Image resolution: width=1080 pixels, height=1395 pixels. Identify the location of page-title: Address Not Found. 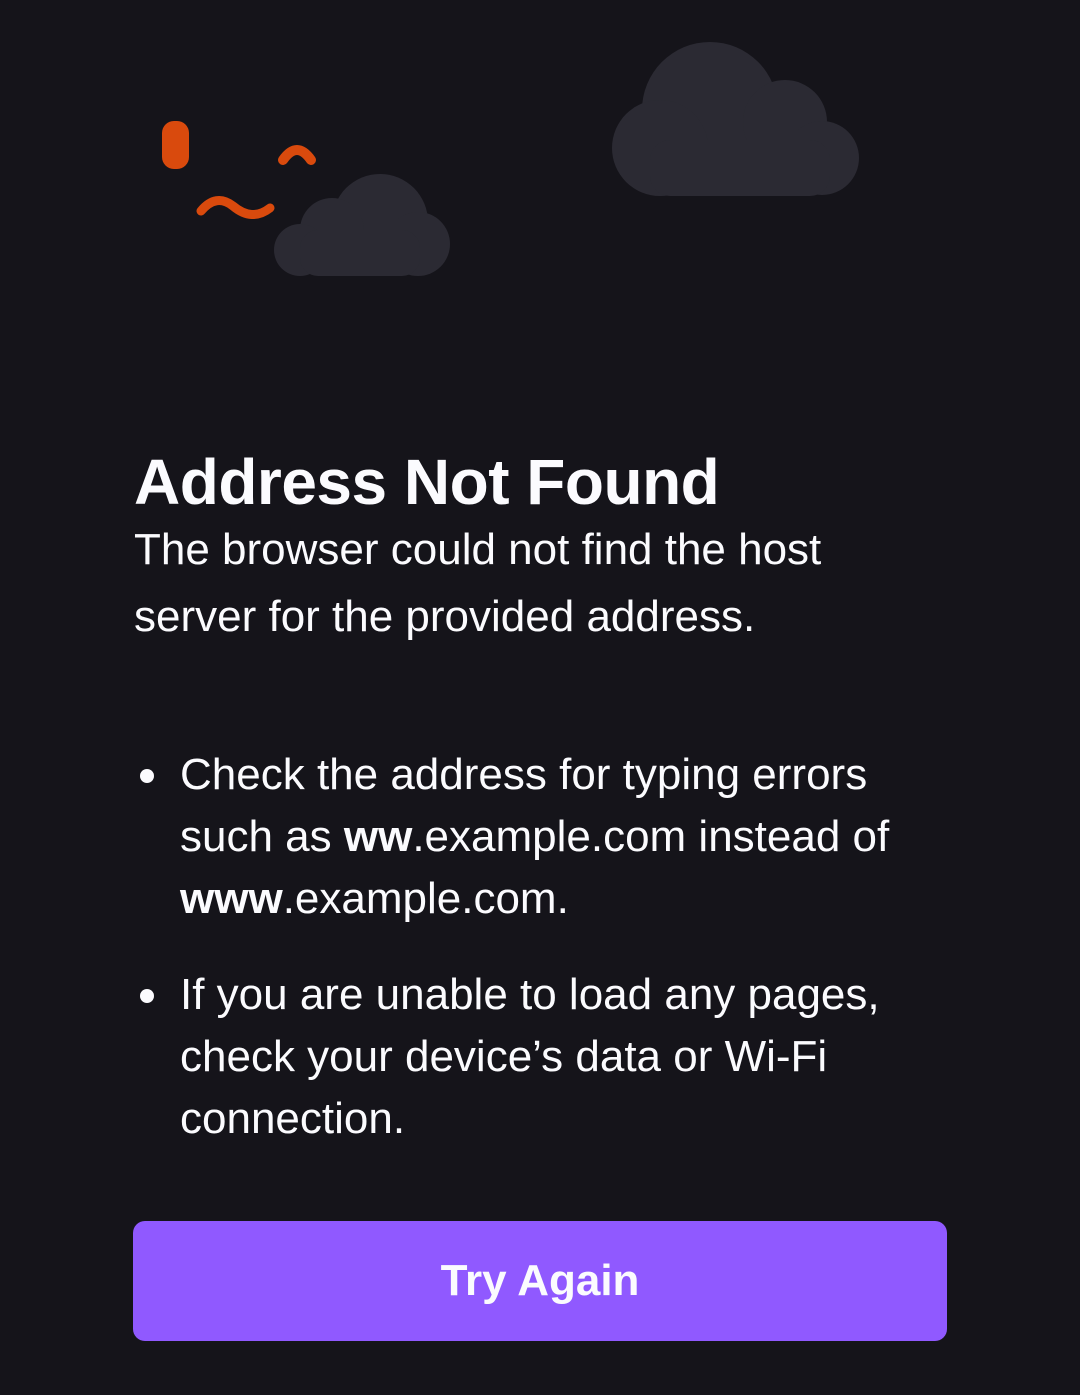
(427, 482).